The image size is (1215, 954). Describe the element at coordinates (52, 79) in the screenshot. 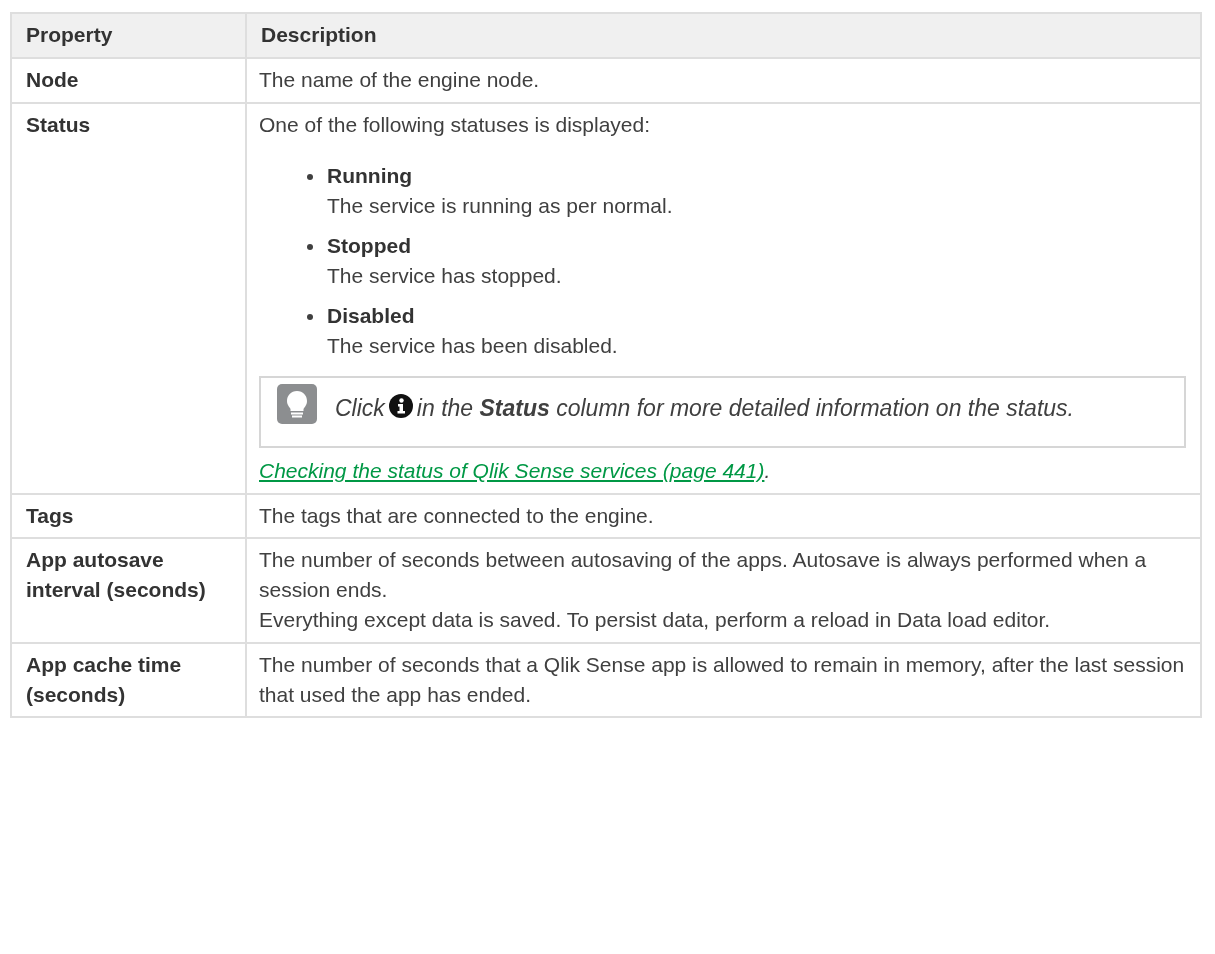

I see `property-name: Node` at that location.